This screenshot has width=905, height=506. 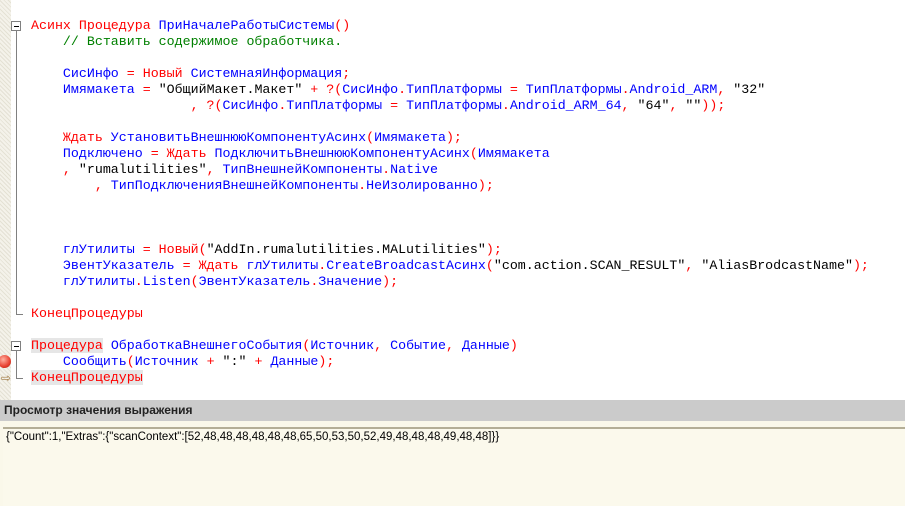 I want to click on code-token: =, so click(x=394, y=105).